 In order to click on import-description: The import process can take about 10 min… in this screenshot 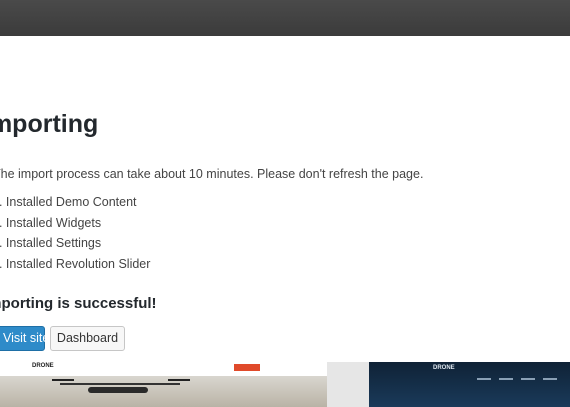, I will do `click(212, 174)`.